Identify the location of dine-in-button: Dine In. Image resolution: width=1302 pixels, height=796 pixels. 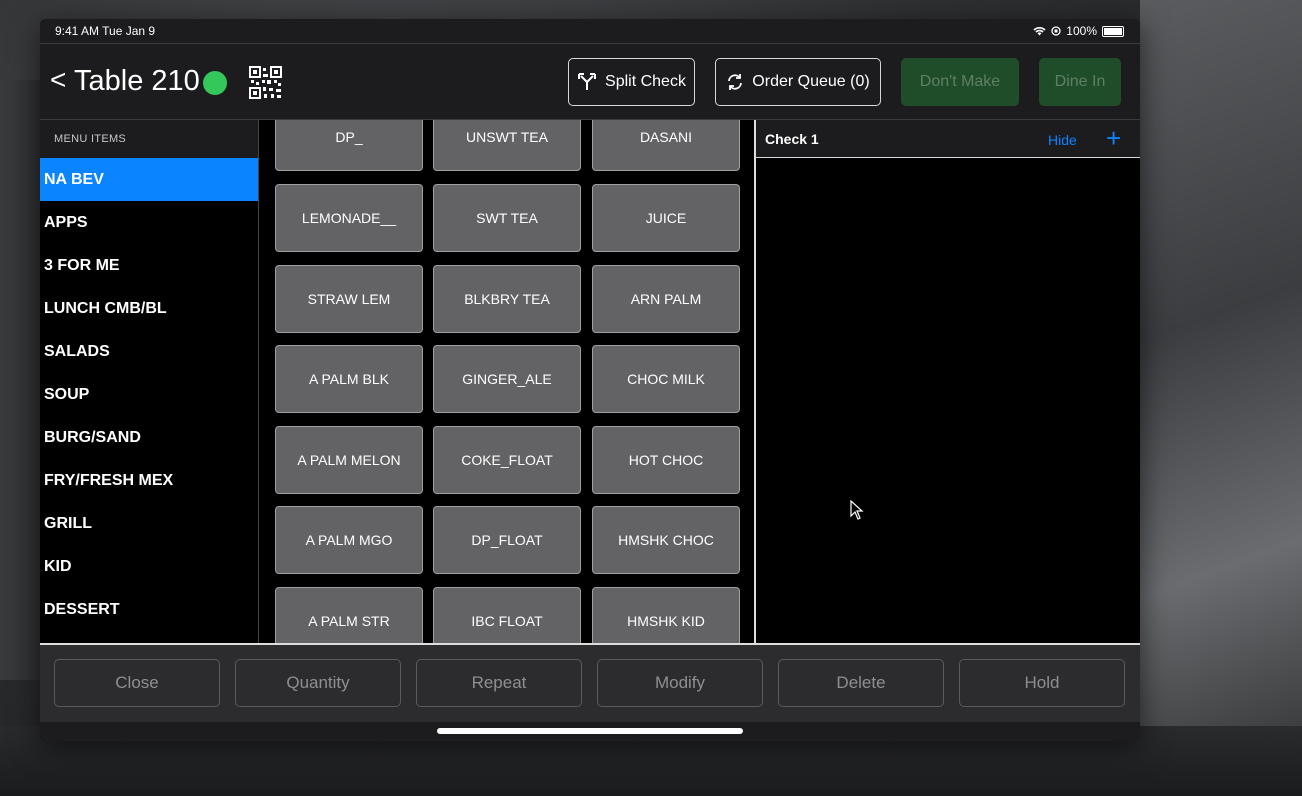
(1080, 82).